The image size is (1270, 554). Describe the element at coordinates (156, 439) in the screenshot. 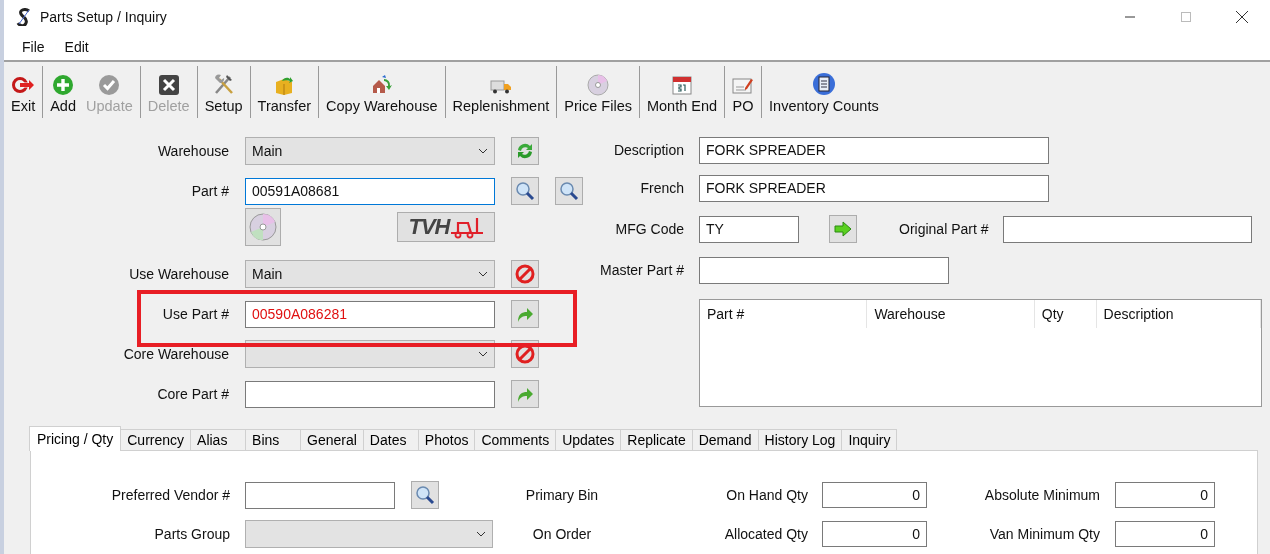

I see `tab: Currency` at that location.